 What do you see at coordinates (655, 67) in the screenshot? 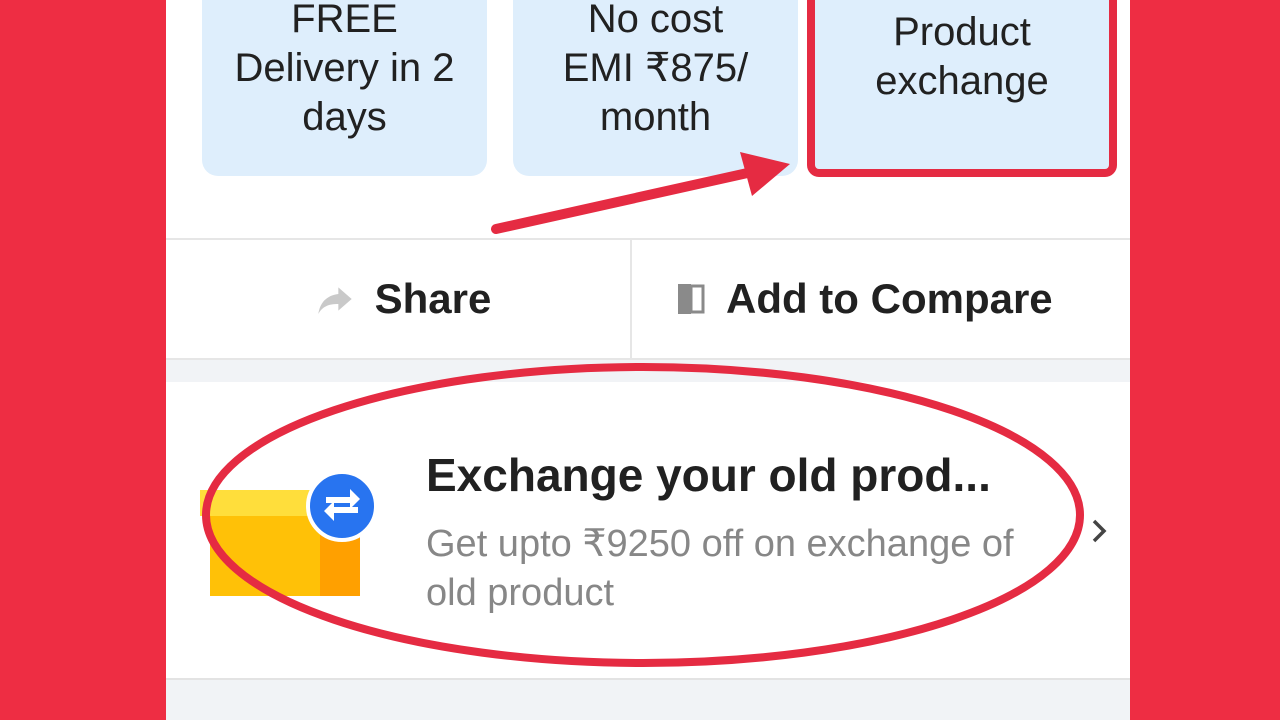
I see `emi-line-2: EMI ₹875/` at bounding box center [655, 67].